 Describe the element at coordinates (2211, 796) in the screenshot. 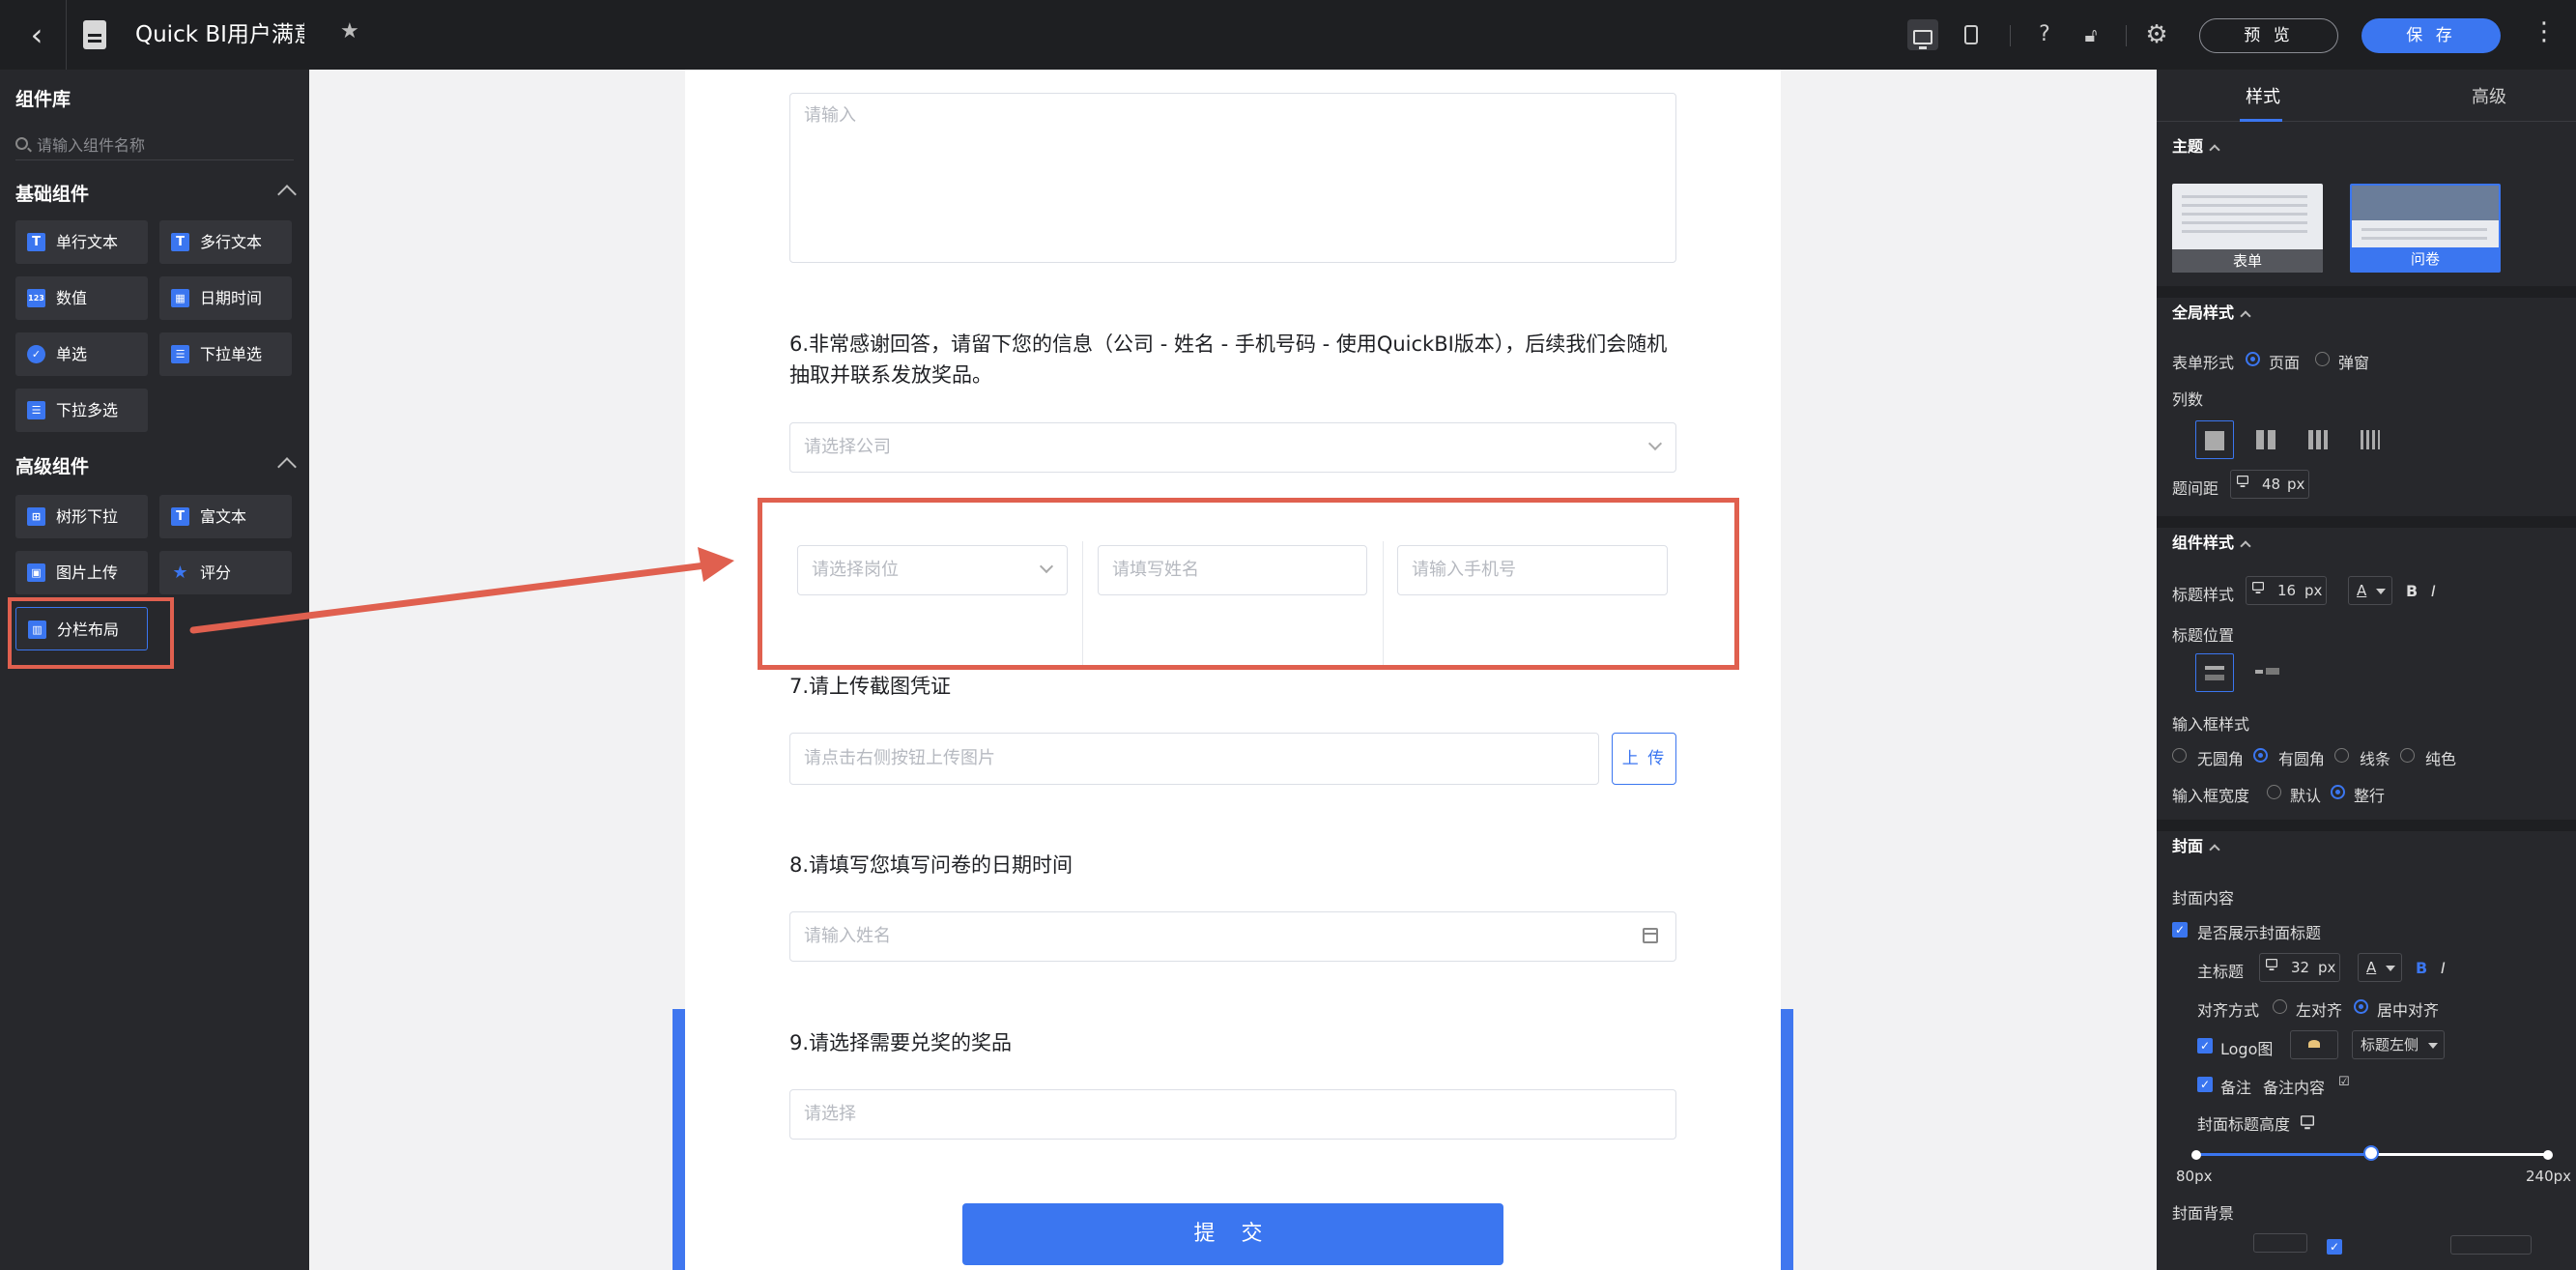

I see `input-width-label: 输入框宽度` at that location.